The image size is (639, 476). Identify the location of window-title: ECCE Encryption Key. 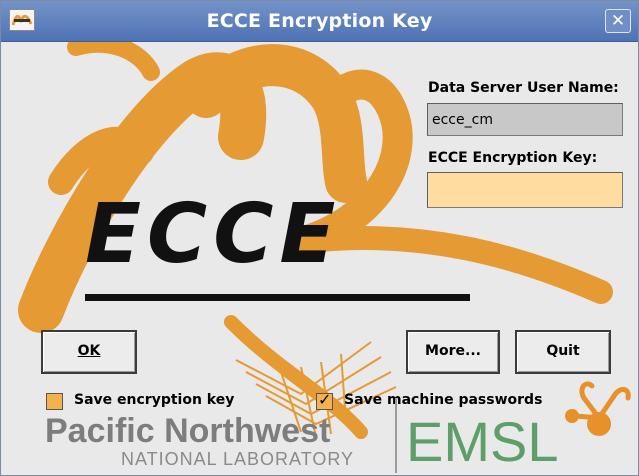
(319, 21).